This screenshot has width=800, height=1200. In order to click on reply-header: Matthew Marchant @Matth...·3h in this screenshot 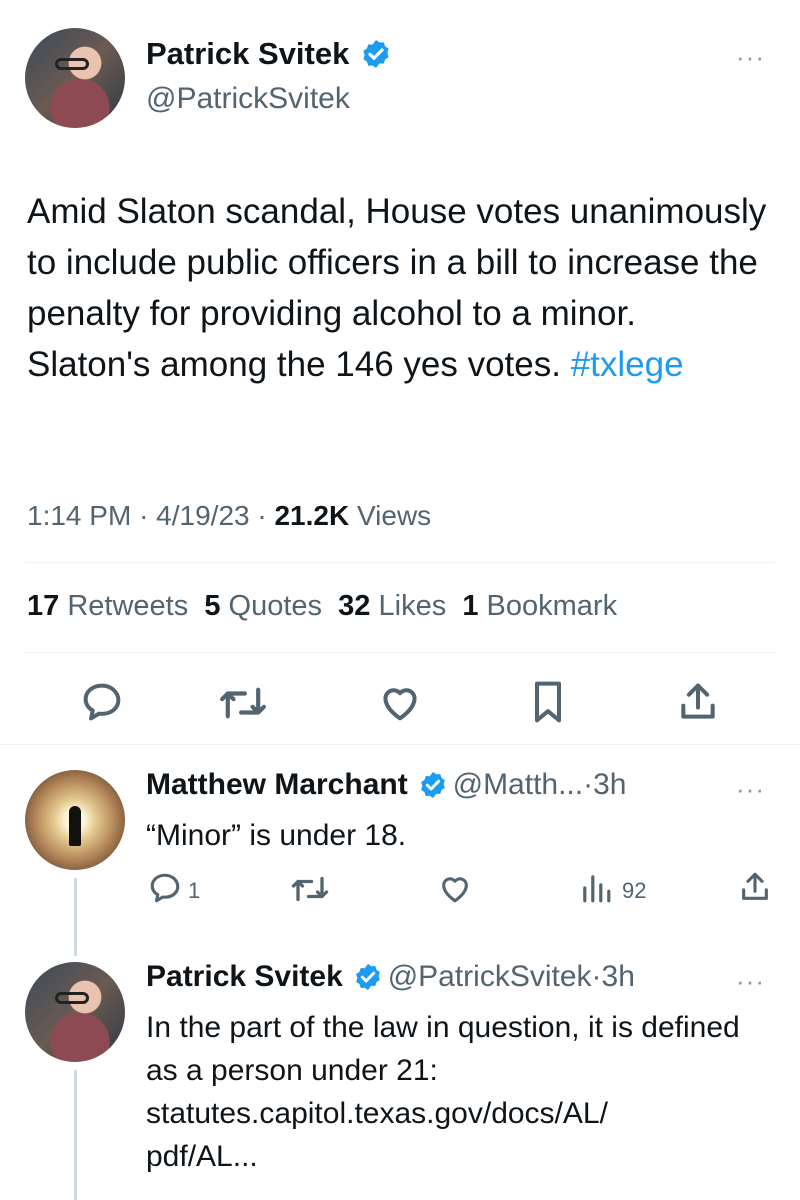, I will do `click(386, 785)`.